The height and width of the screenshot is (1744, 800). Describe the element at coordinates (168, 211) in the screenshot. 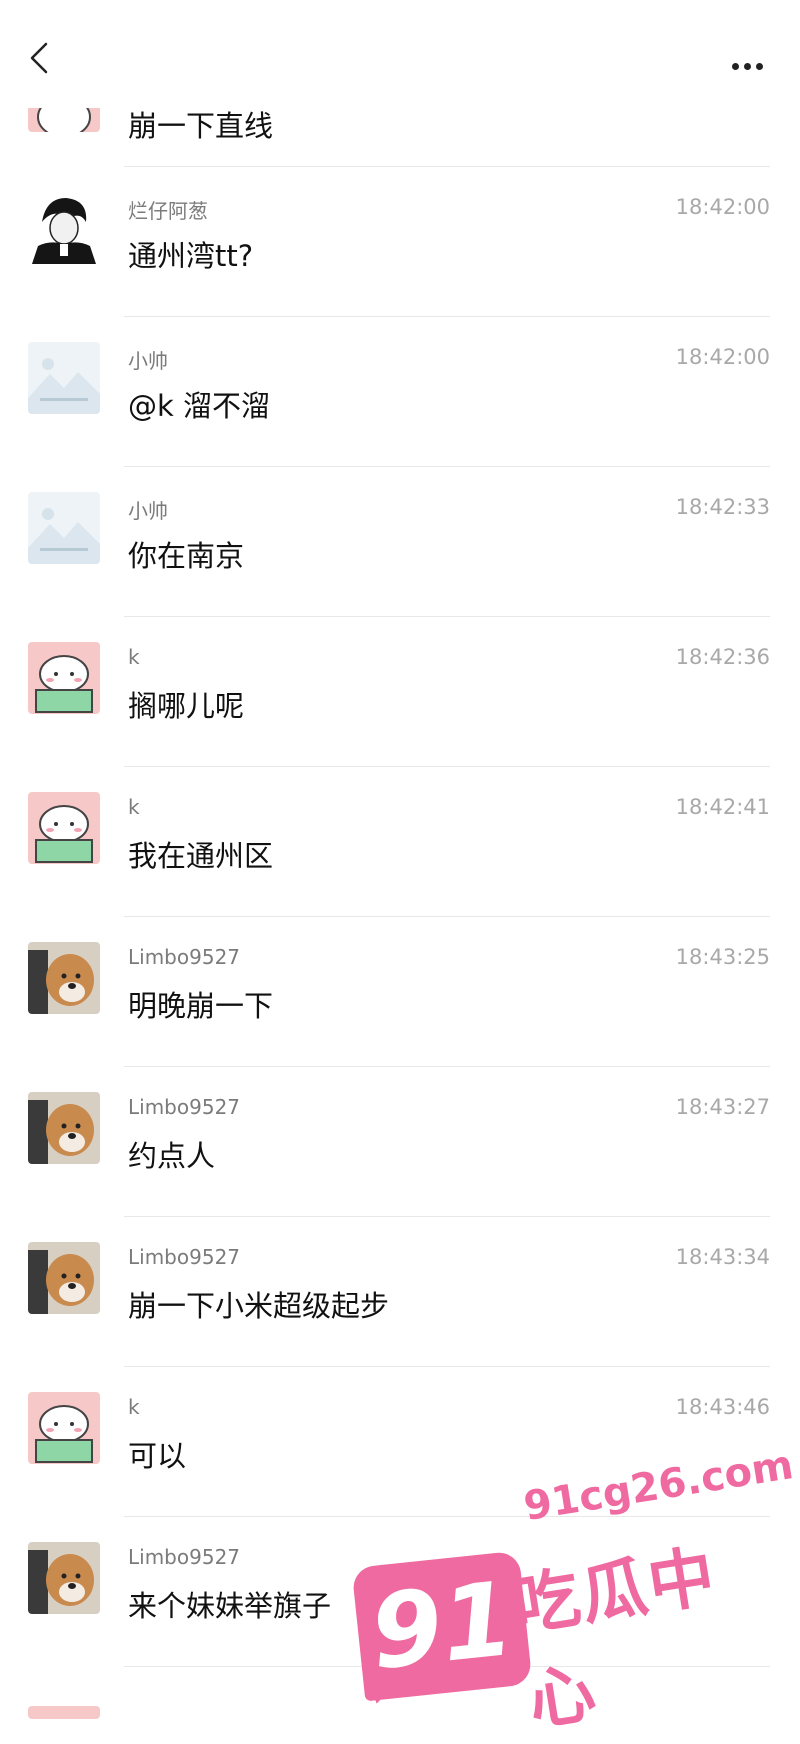

I see `sender-name: 烂仔阿葱` at that location.